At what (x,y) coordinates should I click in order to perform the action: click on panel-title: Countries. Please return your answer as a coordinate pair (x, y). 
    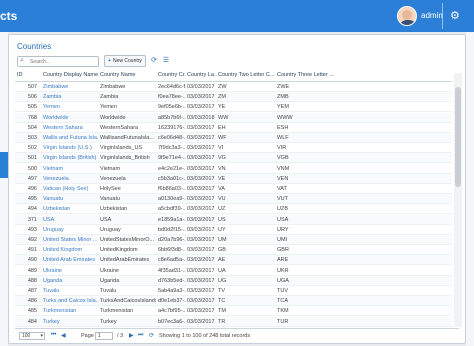
    Looking at the image, I should click on (34, 46).